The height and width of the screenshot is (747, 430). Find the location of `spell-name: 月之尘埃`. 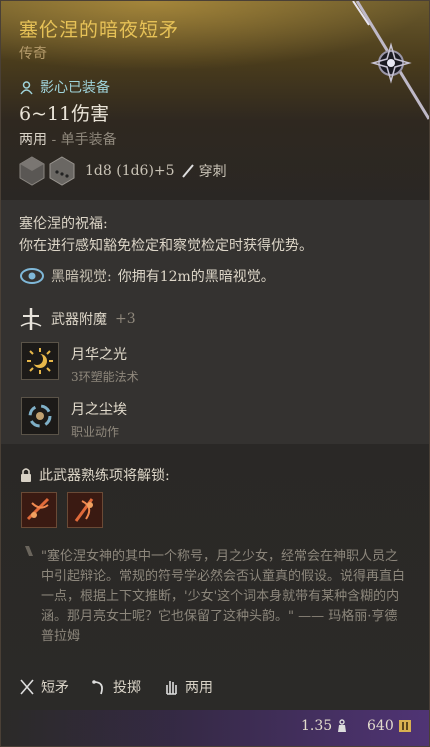

spell-name: 月之尘埃 is located at coordinates (99, 410).